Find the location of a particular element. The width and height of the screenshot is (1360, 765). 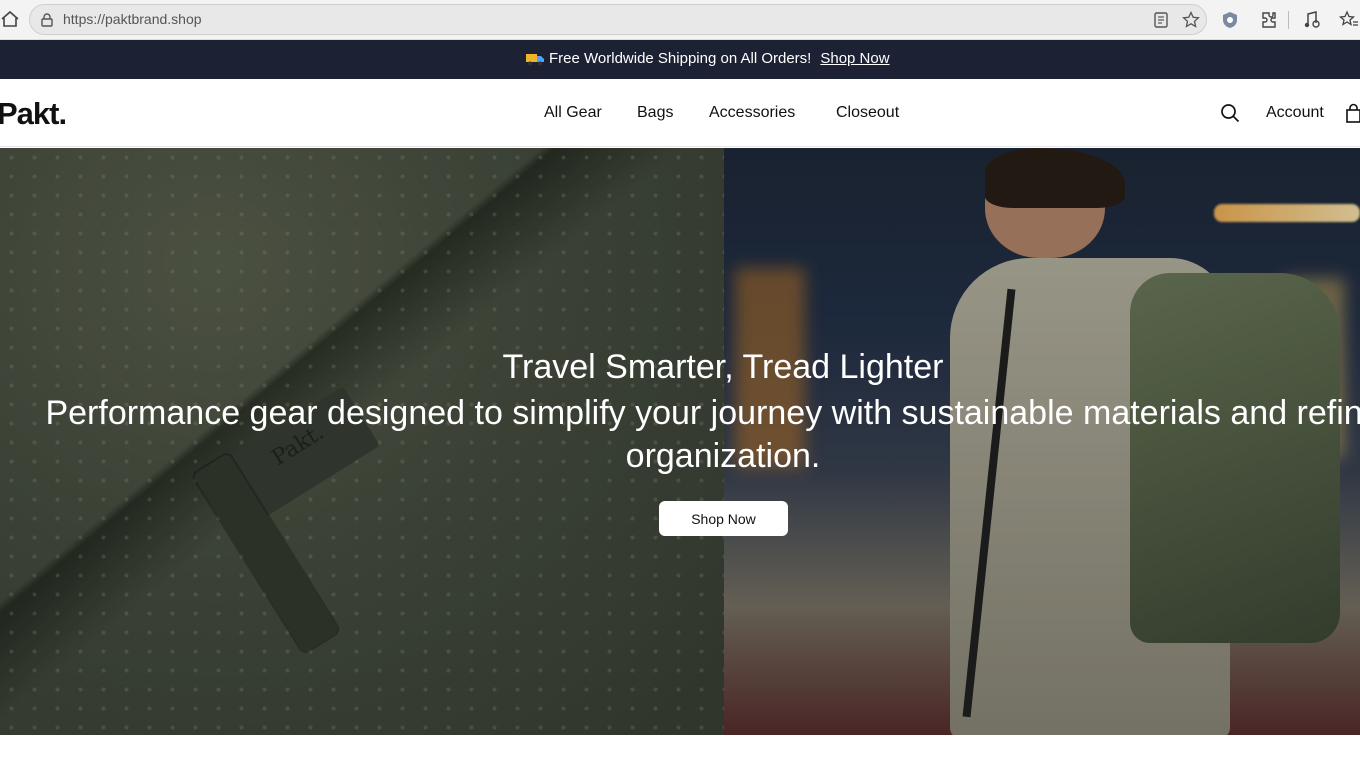

address-bar: https://paktbrand.shop is located at coordinates (618, 19).